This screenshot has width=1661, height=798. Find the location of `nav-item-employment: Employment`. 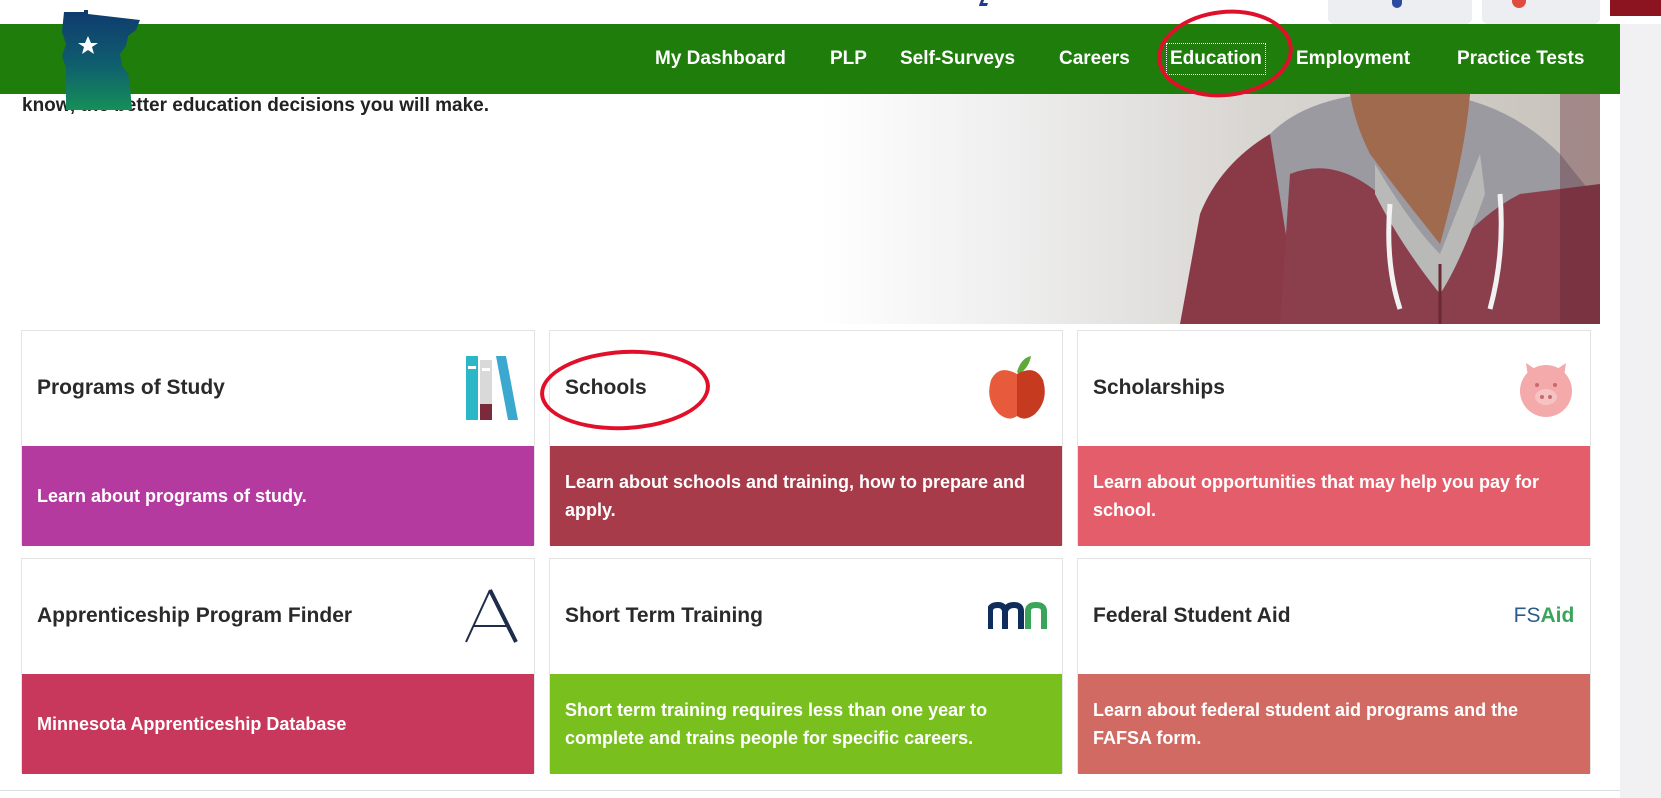

nav-item-employment: Employment is located at coordinates (1353, 59).